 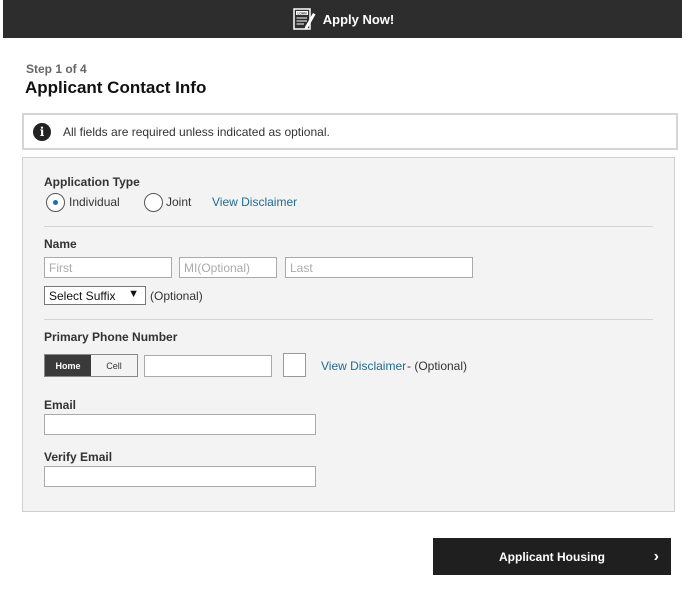 I want to click on page-title: Applicant Contact Info, so click(x=116, y=87).